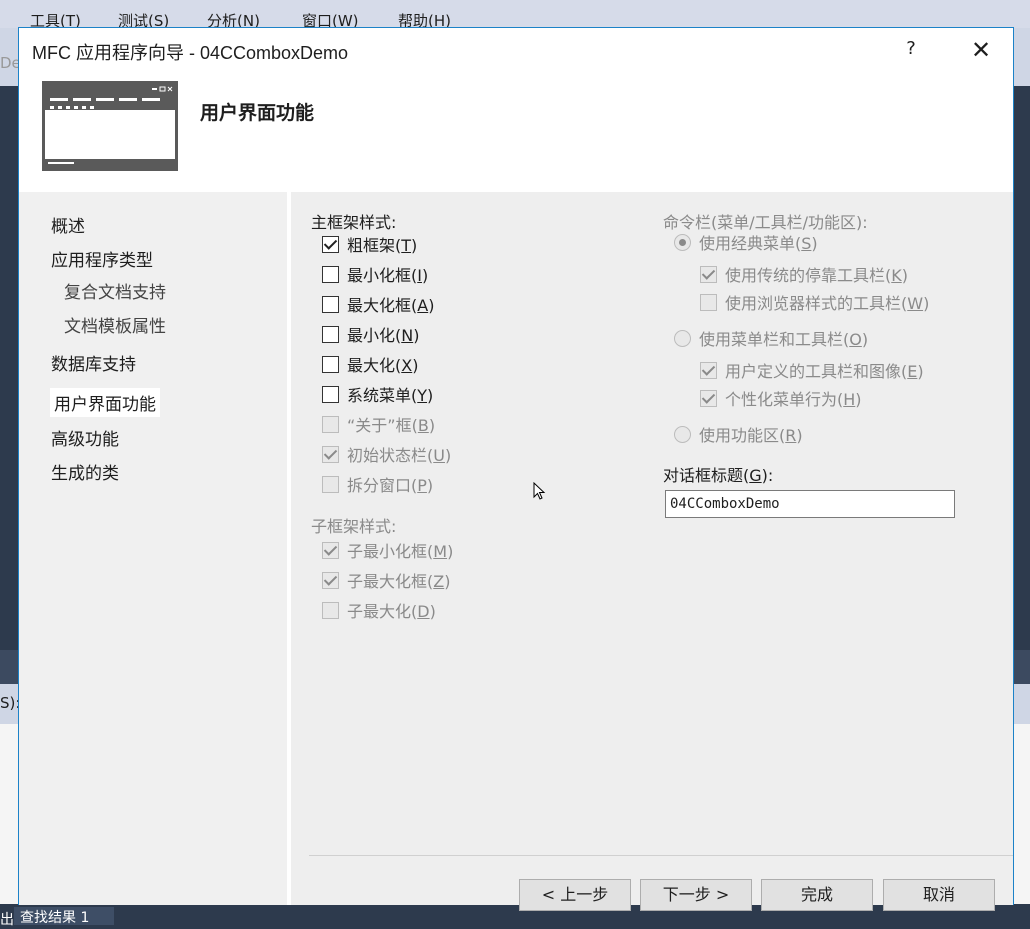 The width and height of the screenshot is (1030, 929). What do you see at coordinates (64, 916) in the screenshot?
I see `ide-tab-find-results: 查找结果 1` at bounding box center [64, 916].